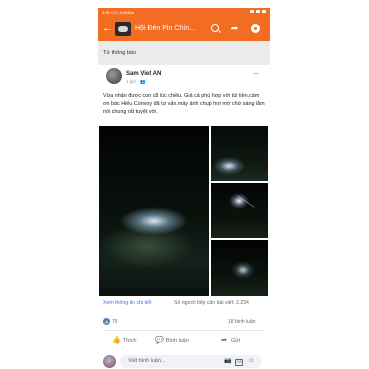 The image size is (369, 369). What do you see at coordinates (255, 28) in the screenshot?
I see `settings-icon` at bounding box center [255, 28].